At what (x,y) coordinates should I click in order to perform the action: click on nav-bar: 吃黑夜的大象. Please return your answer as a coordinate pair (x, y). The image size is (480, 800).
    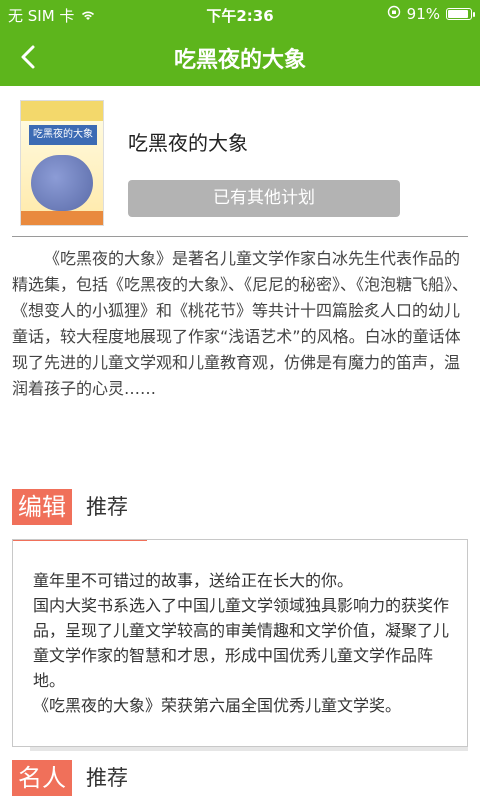
    Looking at the image, I should click on (240, 57).